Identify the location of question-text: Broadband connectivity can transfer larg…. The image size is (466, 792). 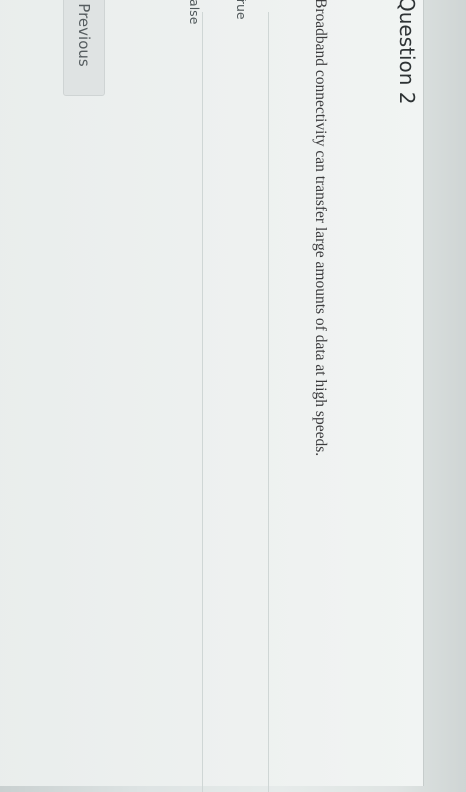
(320, 228).